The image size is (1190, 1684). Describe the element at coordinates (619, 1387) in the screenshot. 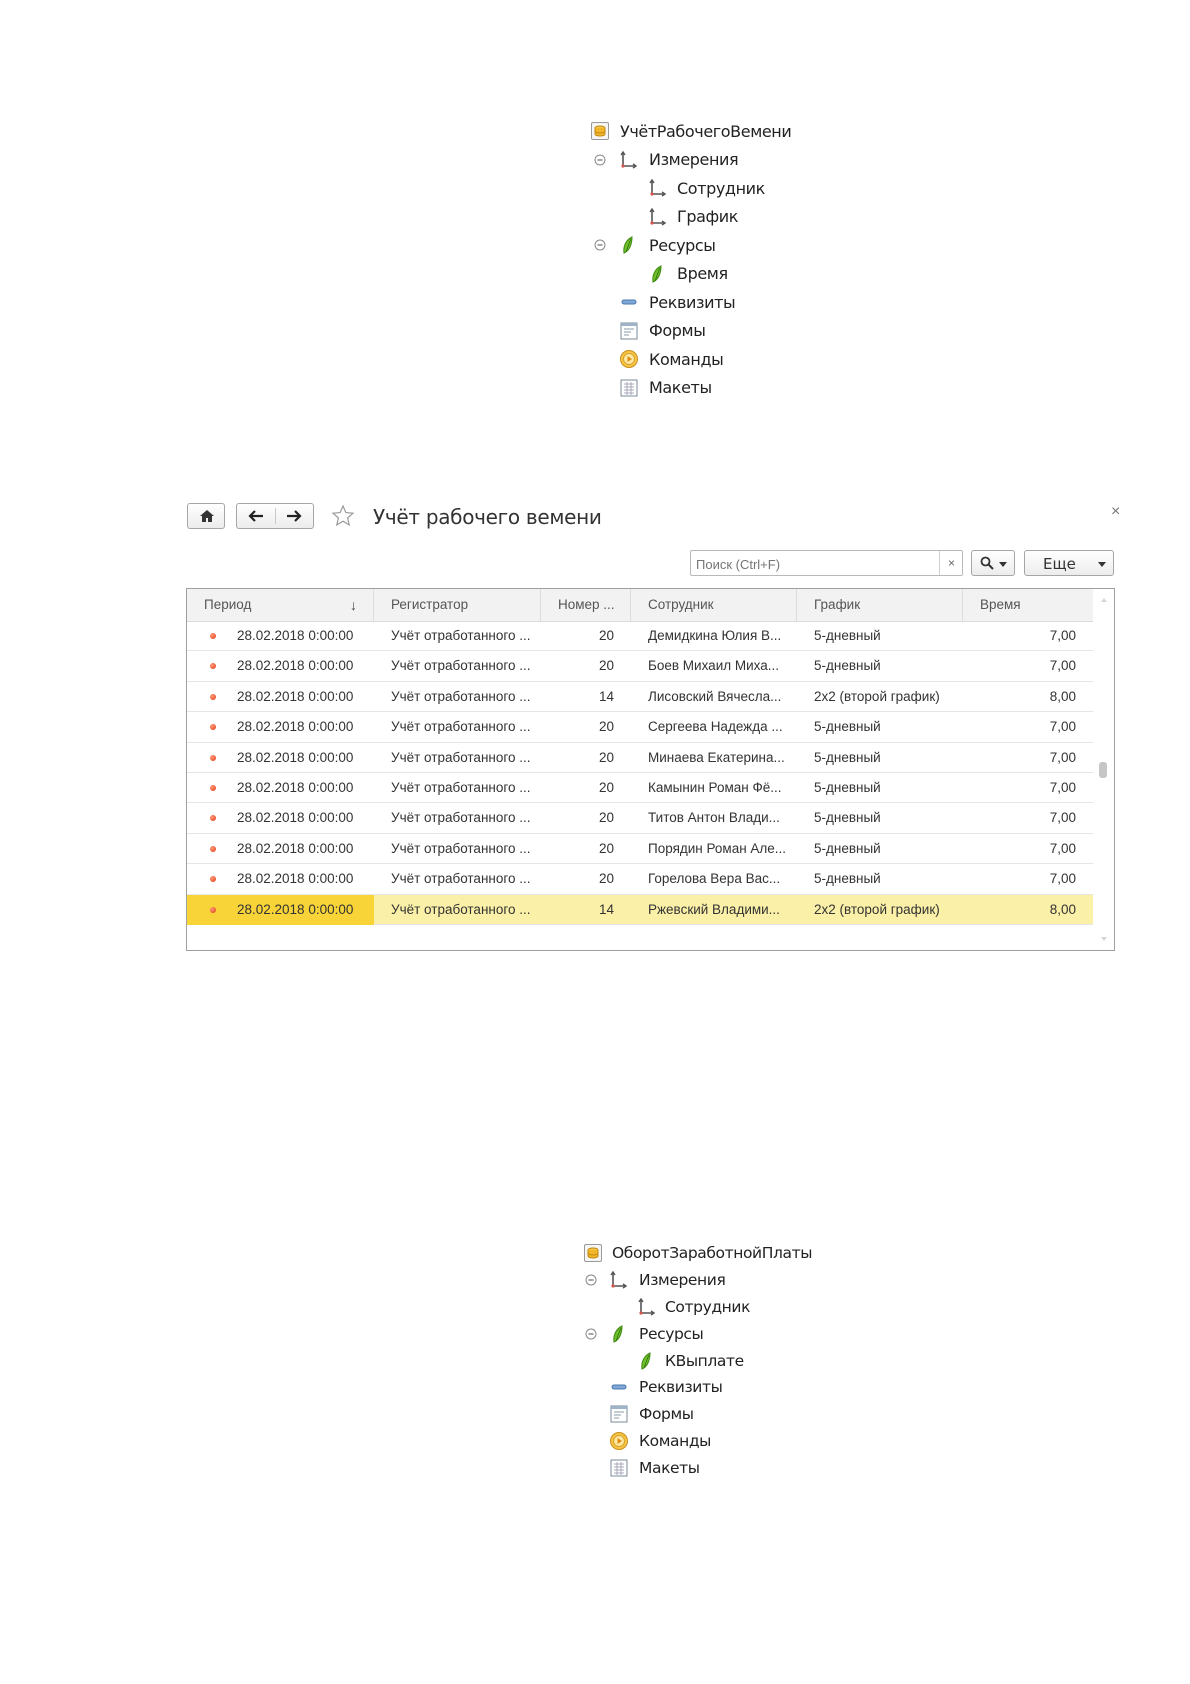

I see `attribute-icon` at that location.